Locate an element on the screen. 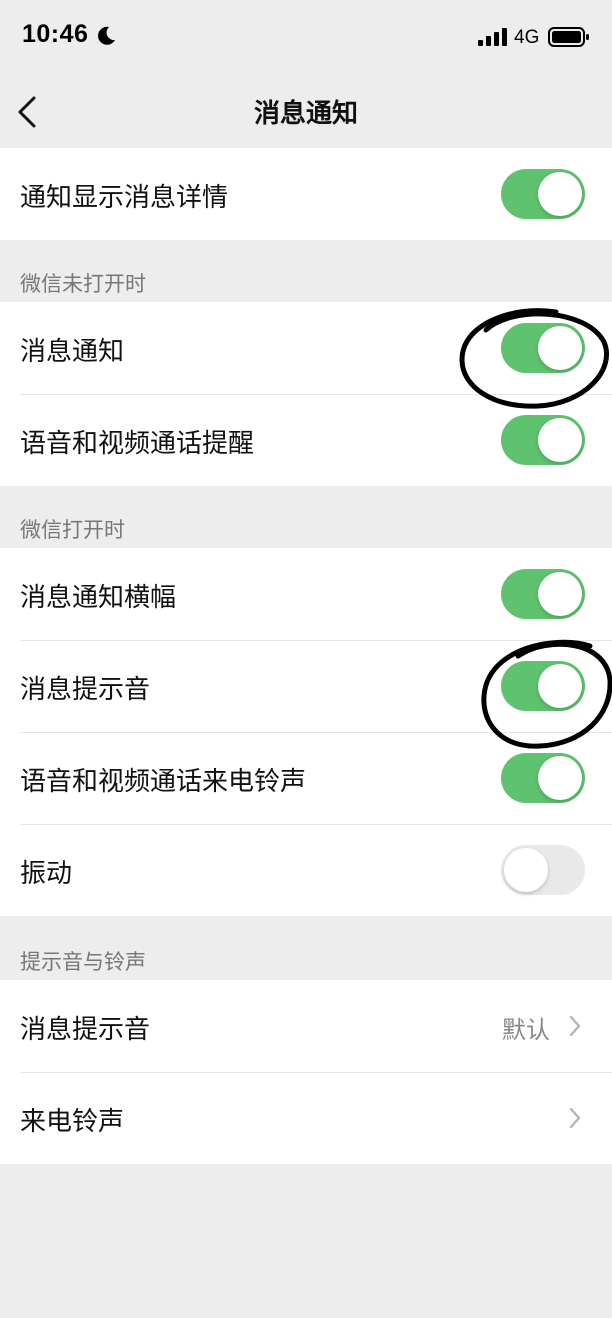 This screenshot has height=1318, width=612. setting-row-message-notification: 消息通知 is located at coordinates (306, 348).